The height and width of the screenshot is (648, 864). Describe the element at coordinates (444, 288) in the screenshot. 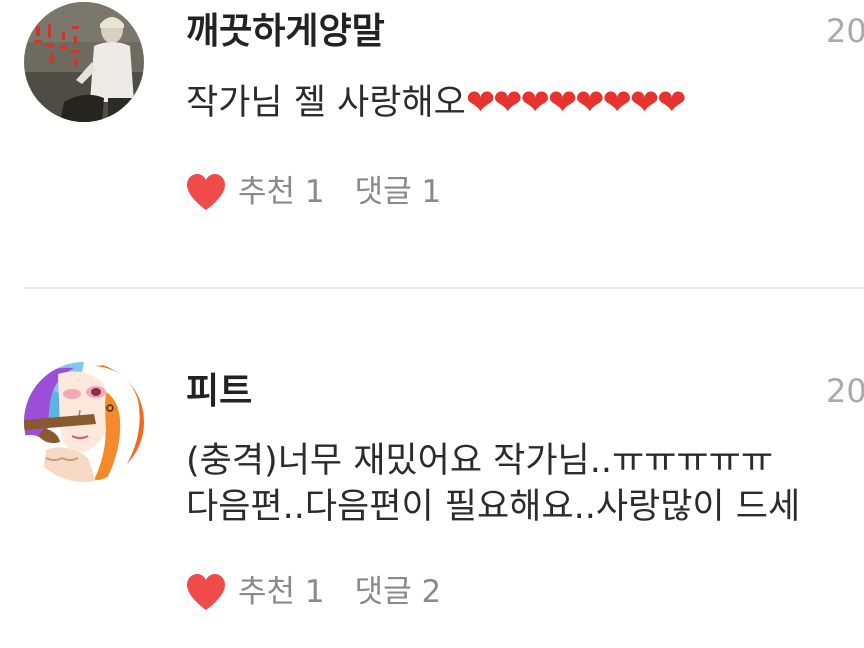

I see `divider` at that location.